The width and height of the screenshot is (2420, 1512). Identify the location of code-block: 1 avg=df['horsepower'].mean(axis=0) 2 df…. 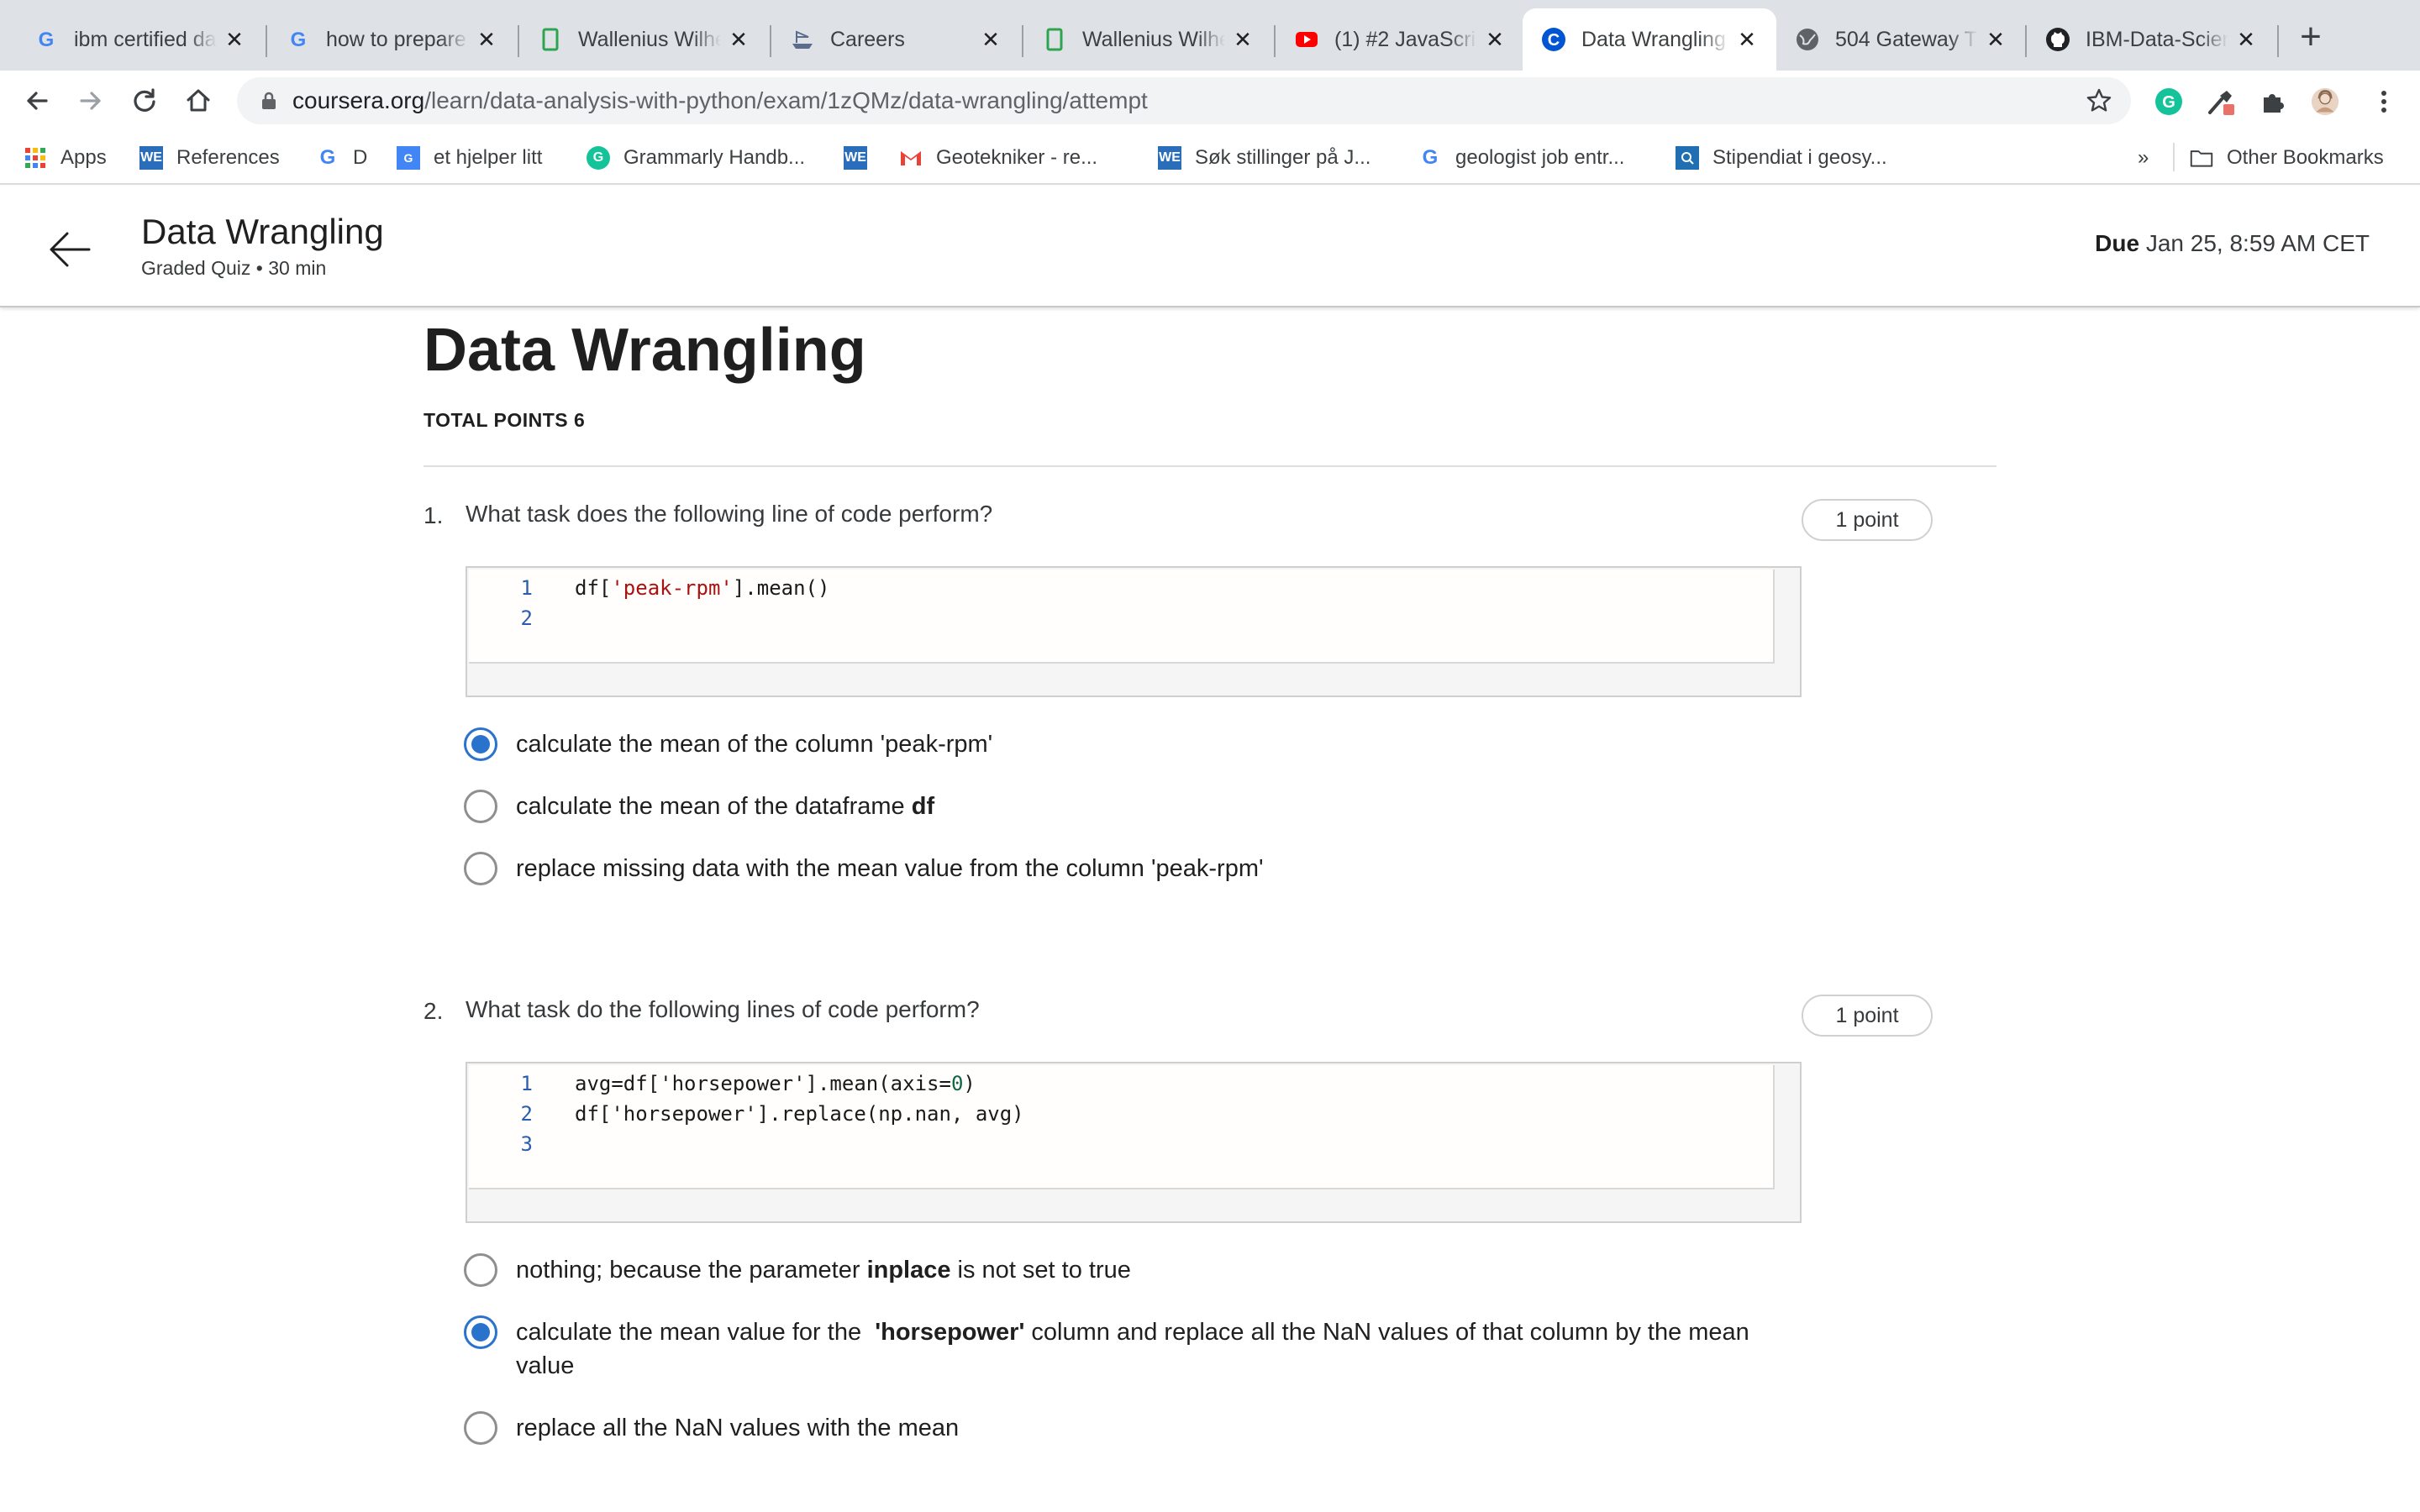
(1134, 1142).